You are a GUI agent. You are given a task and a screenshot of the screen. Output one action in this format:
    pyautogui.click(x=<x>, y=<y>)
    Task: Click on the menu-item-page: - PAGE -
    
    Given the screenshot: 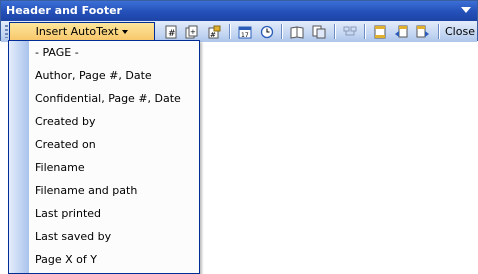 What is the action you would take?
    pyautogui.click(x=104, y=52)
    